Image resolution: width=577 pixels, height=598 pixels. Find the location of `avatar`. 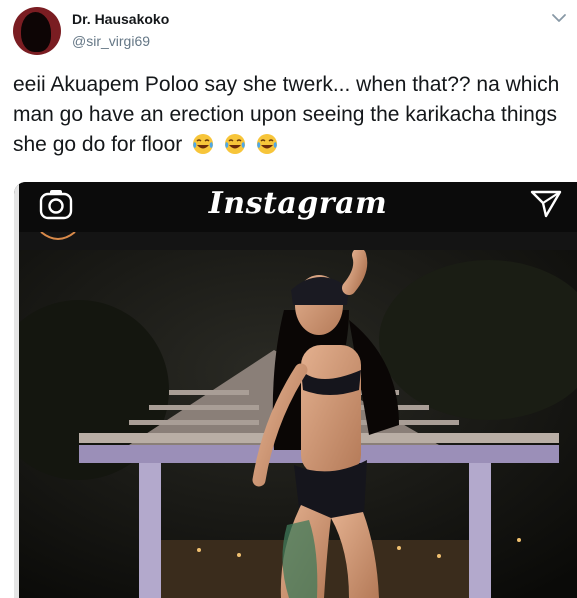

avatar is located at coordinates (37, 31).